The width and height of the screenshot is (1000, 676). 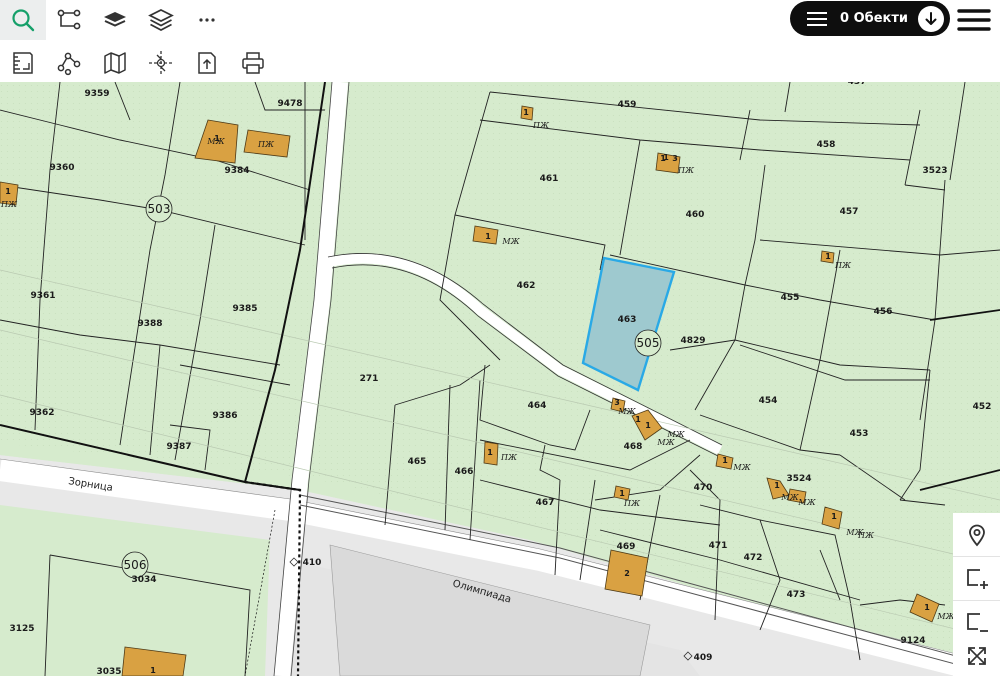 I want to click on parcel-label: 3034, so click(x=143, y=580).